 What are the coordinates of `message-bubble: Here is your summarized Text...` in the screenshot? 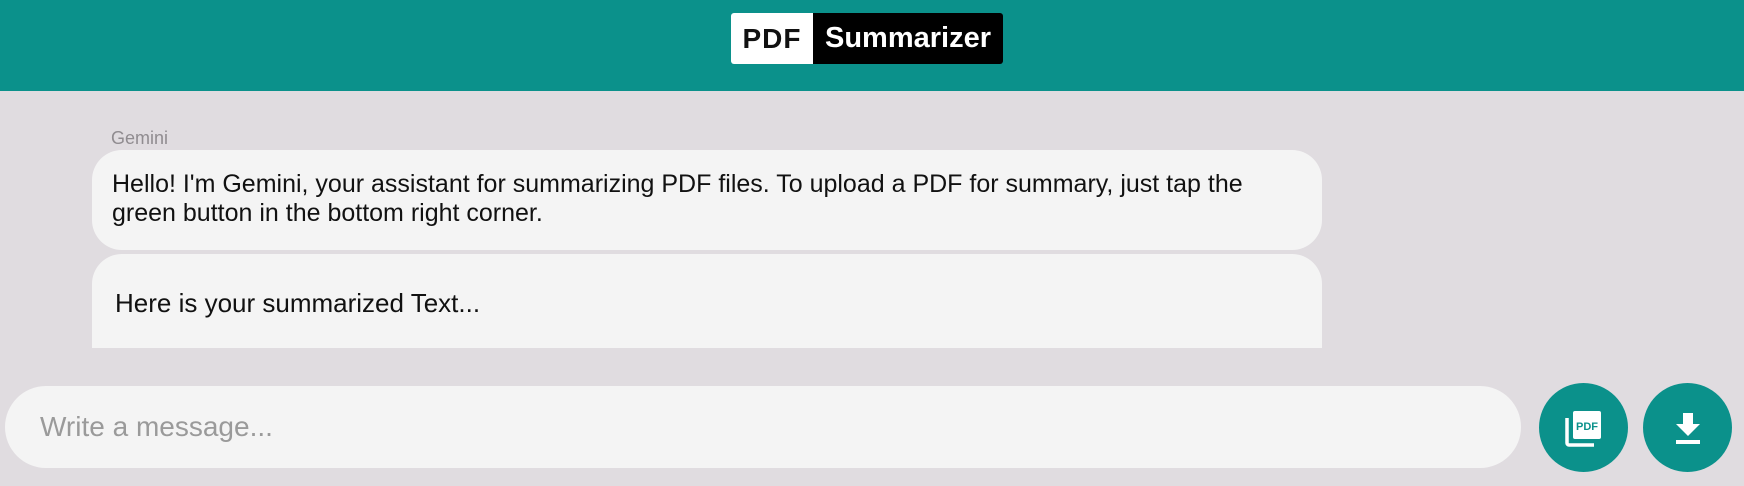 It's located at (707, 301).